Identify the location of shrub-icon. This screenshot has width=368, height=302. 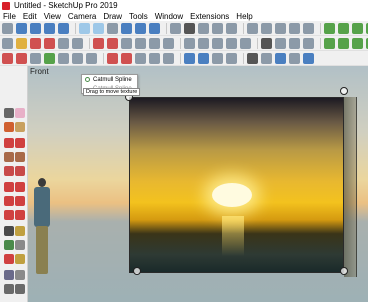
(357, 43).